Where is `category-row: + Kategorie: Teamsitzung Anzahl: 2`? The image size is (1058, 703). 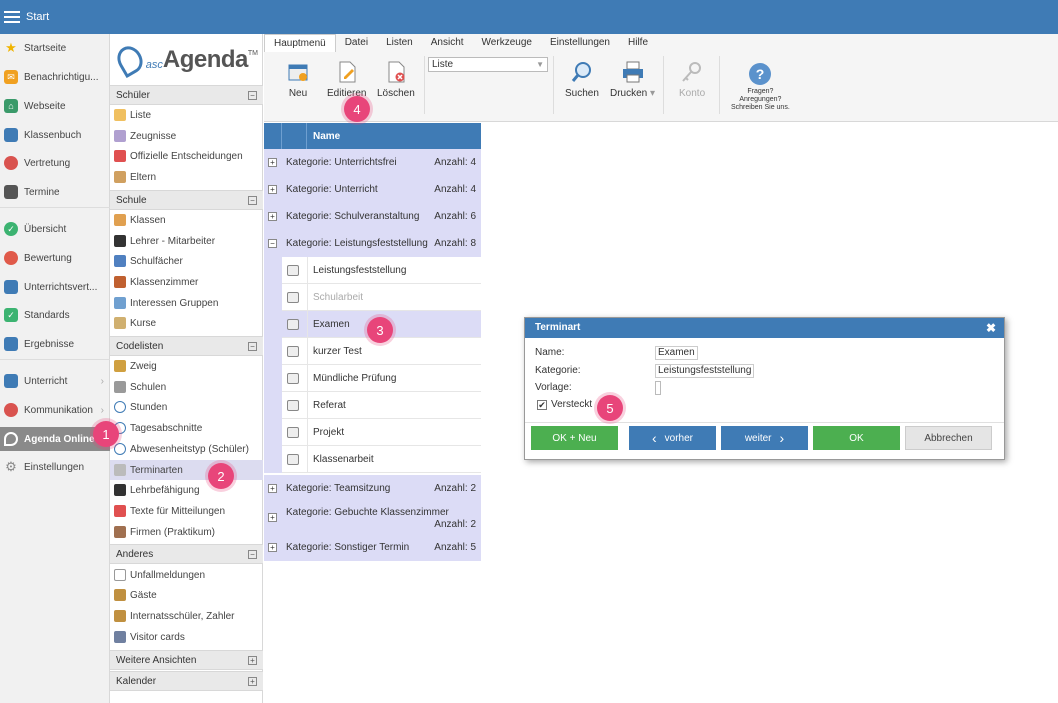 category-row: + Kategorie: Teamsitzung Anzahl: 2 is located at coordinates (372, 488).